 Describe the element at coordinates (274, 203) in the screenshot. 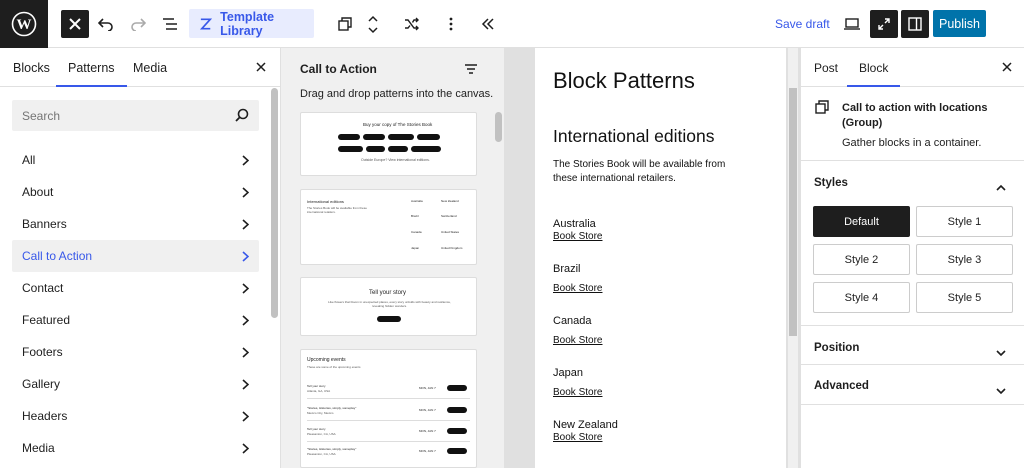

I see `inserter-scrollbar` at that location.